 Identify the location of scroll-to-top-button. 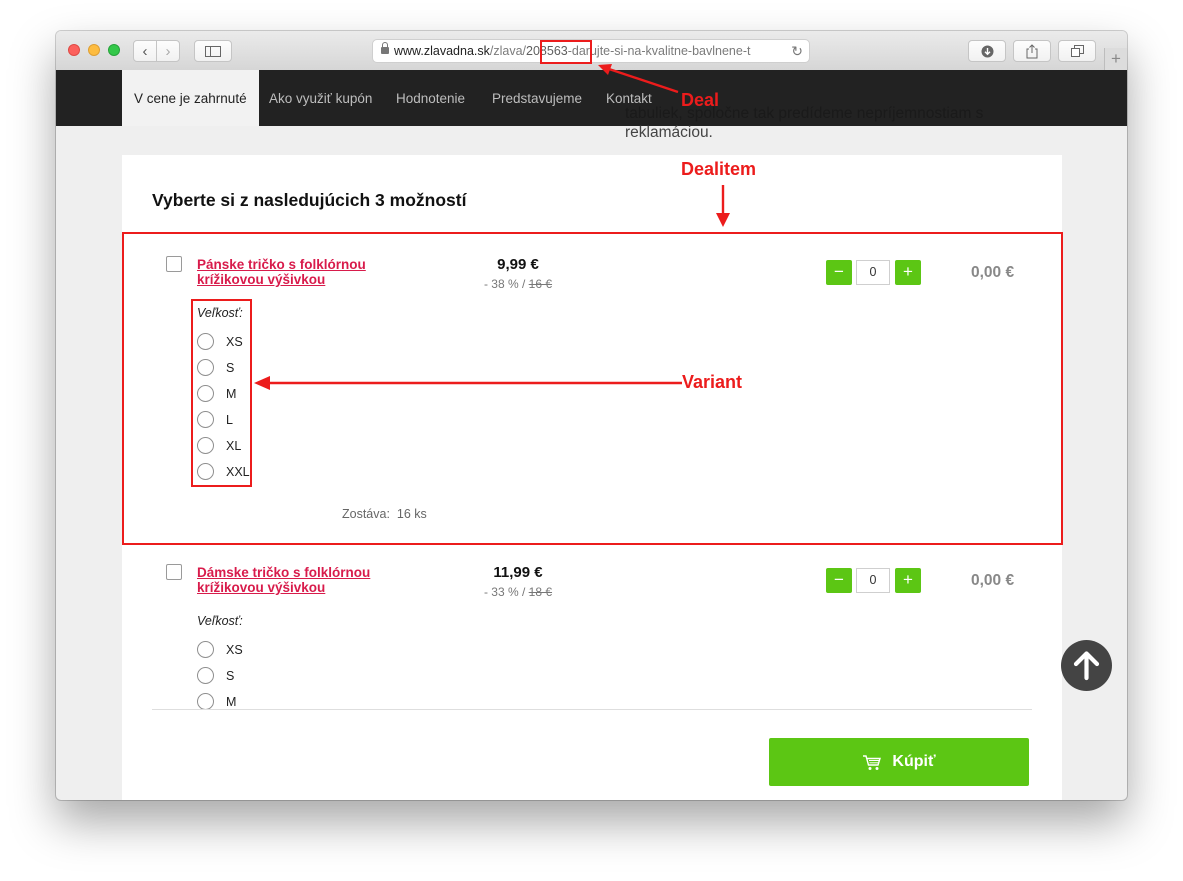
(1086, 665).